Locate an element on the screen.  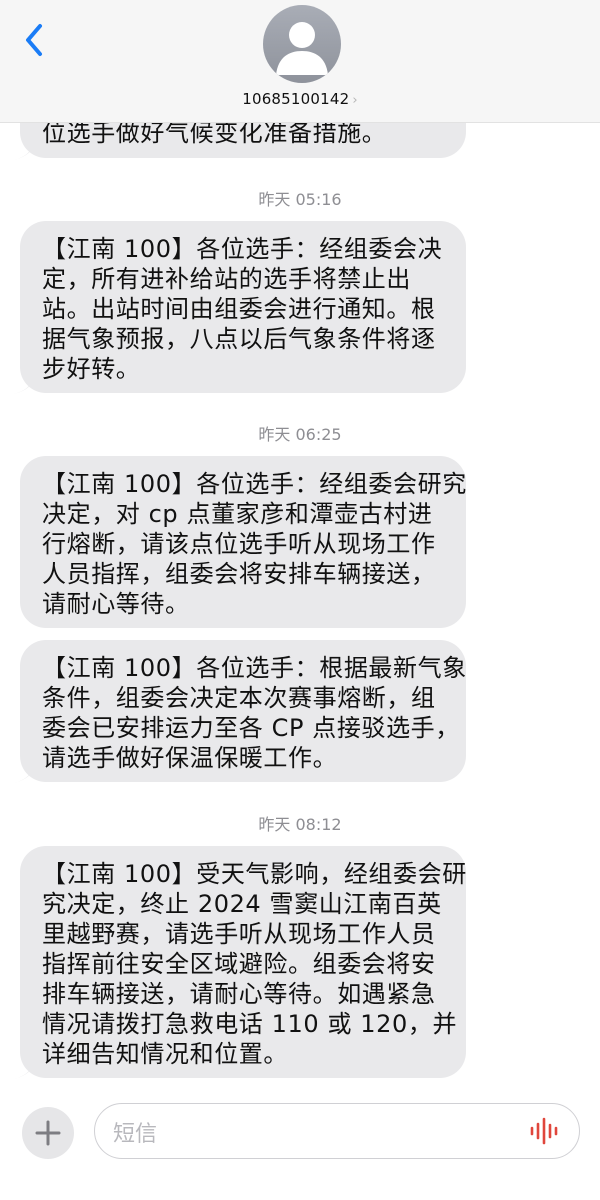
contact-number: 10685100142 is located at coordinates (296, 99).